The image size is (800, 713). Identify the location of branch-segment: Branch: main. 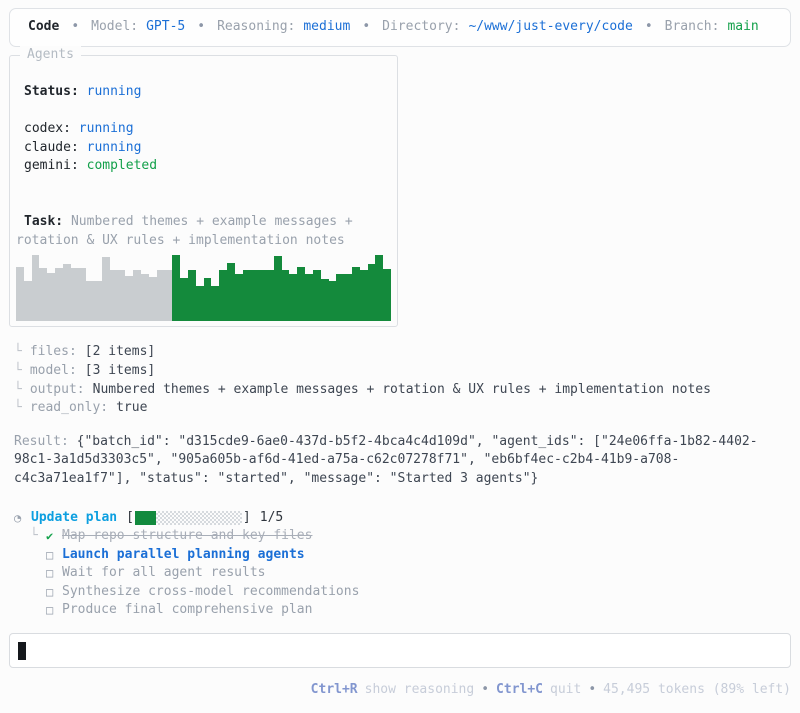
(712, 27).